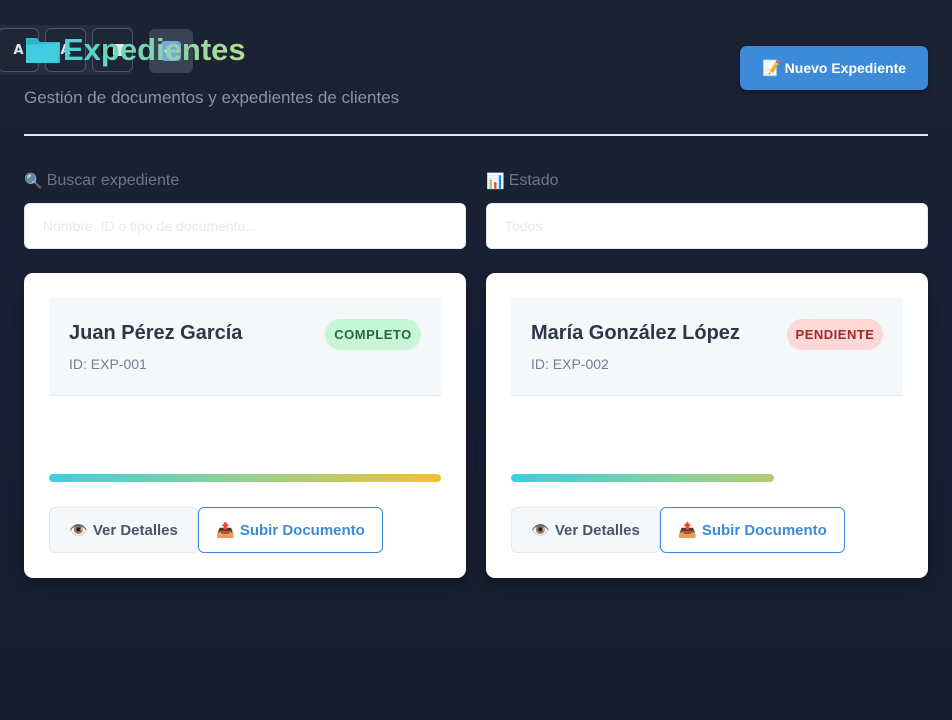 Image resolution: width=952 pixels, height=720 pixels. Describe the element at coordinates (476, 135) in the screenshot. I see `header-divider` at that location.